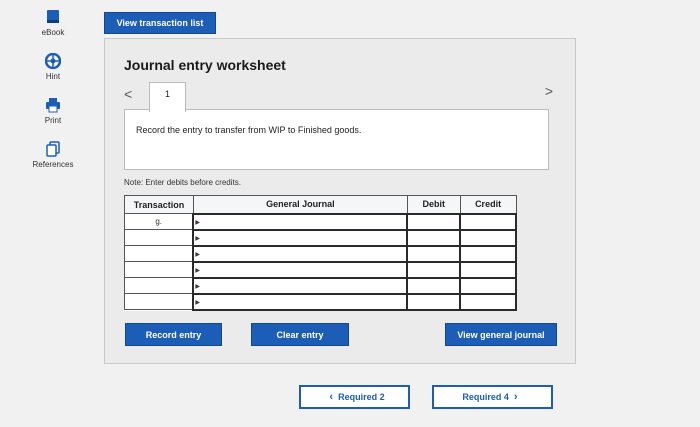 The image size is (700, 427). I want to click on sidebar: eBook Hint Print References, so click(53, 96).